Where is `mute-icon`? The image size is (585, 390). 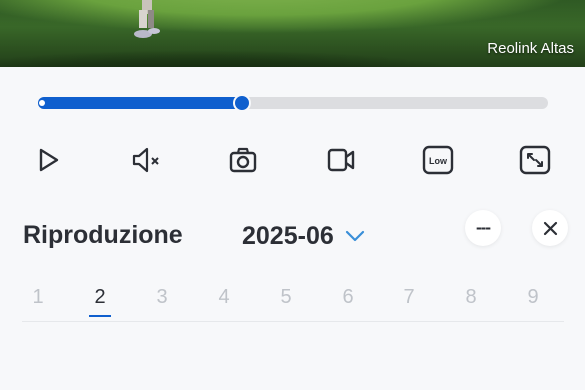
mute-icon is located at coordinates (145, 160).